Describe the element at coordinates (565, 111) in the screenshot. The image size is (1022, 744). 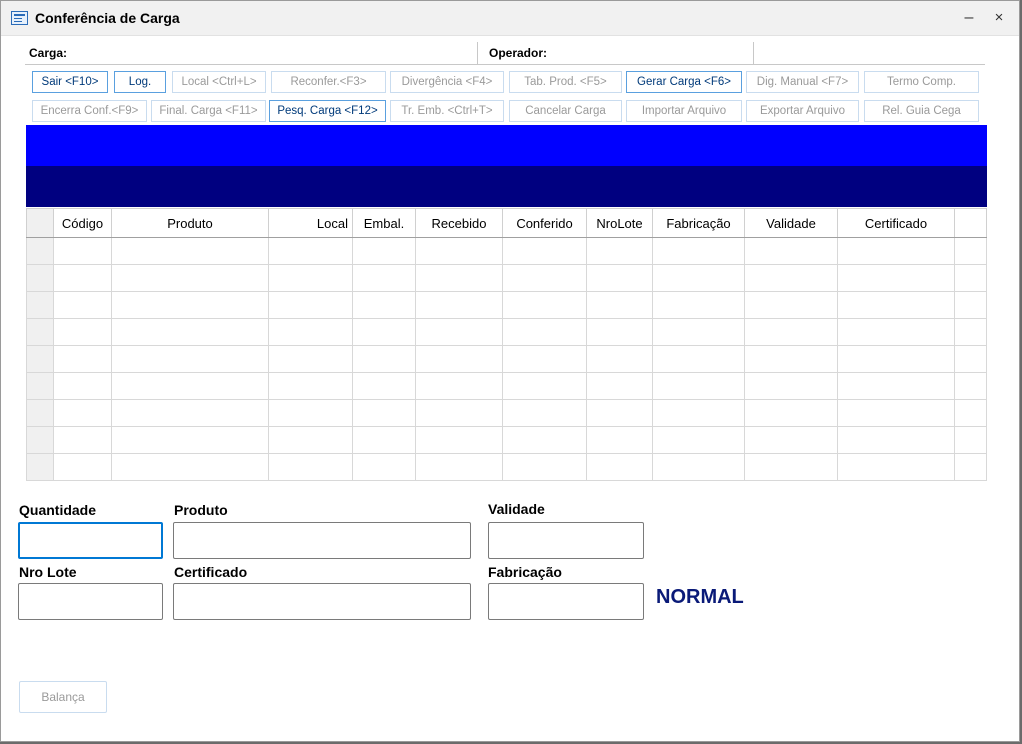
I see `cancelar-carga-button: Cancelar Carga` at that location.